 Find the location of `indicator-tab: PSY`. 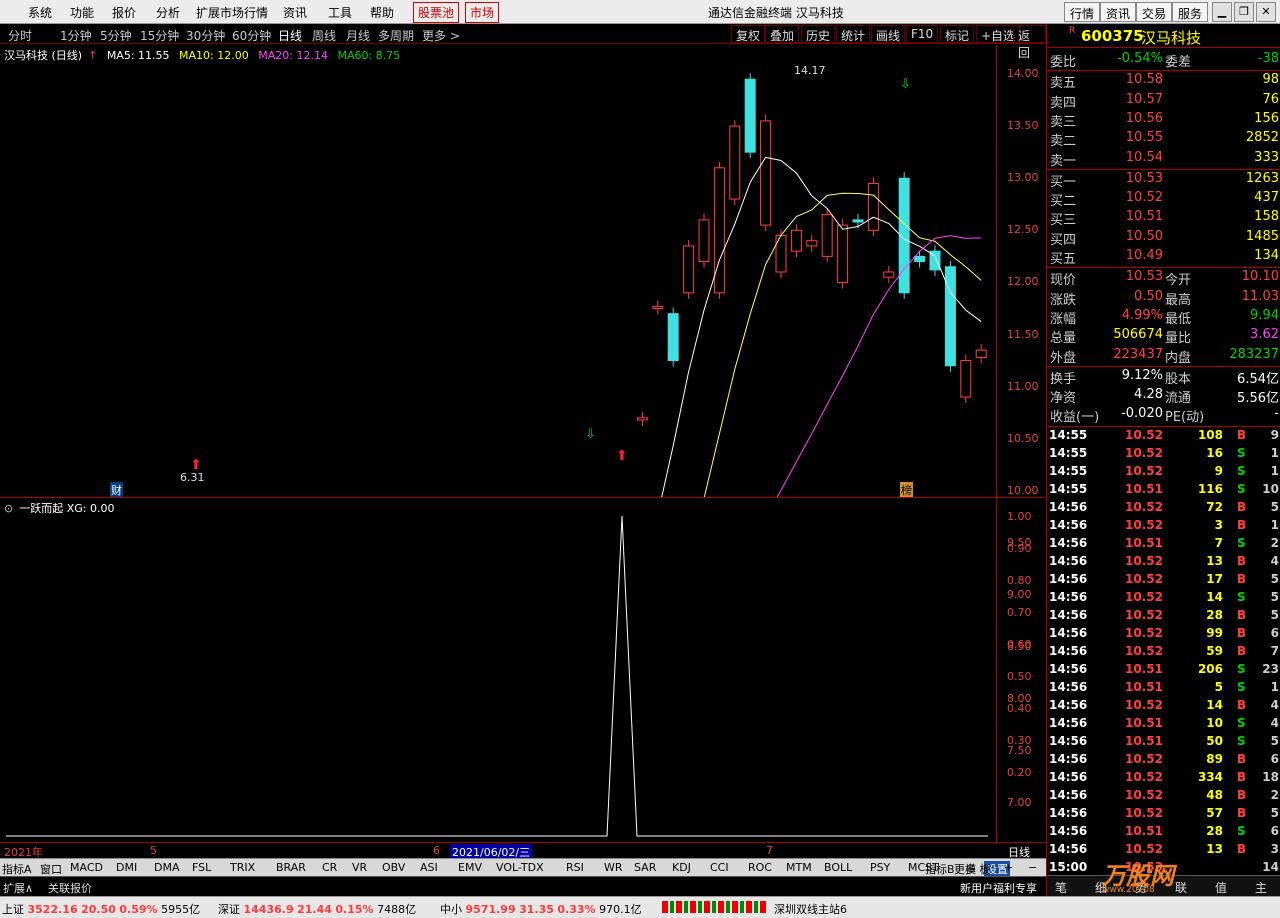

indicator-tab: PSY is located at coordinates (880, 867).